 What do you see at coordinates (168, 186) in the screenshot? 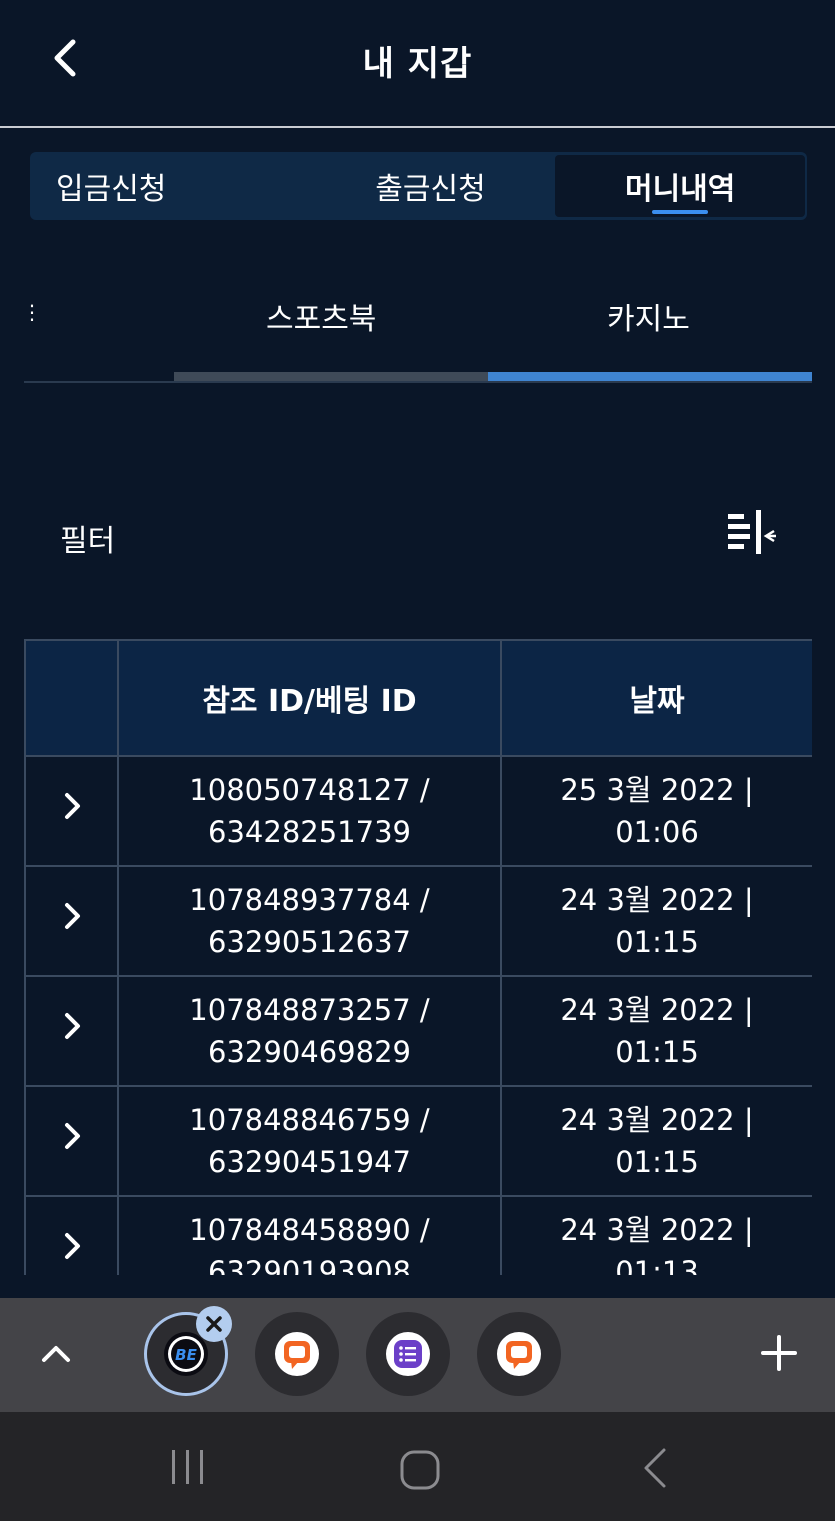
I see `tab-deposit: 입금신청` at bounding box center [168, 186].